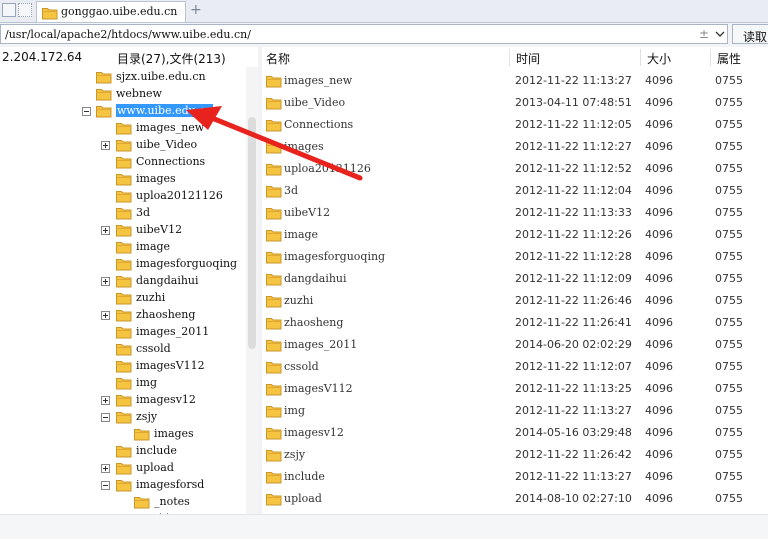 This screenshot has width=768, height=539. What do you see at coordinates (515, 125) in the screenshot?
I see `file-row: Connections 2012-11-22 11:12:05 4096 0755` at bounding box center [515, 125].